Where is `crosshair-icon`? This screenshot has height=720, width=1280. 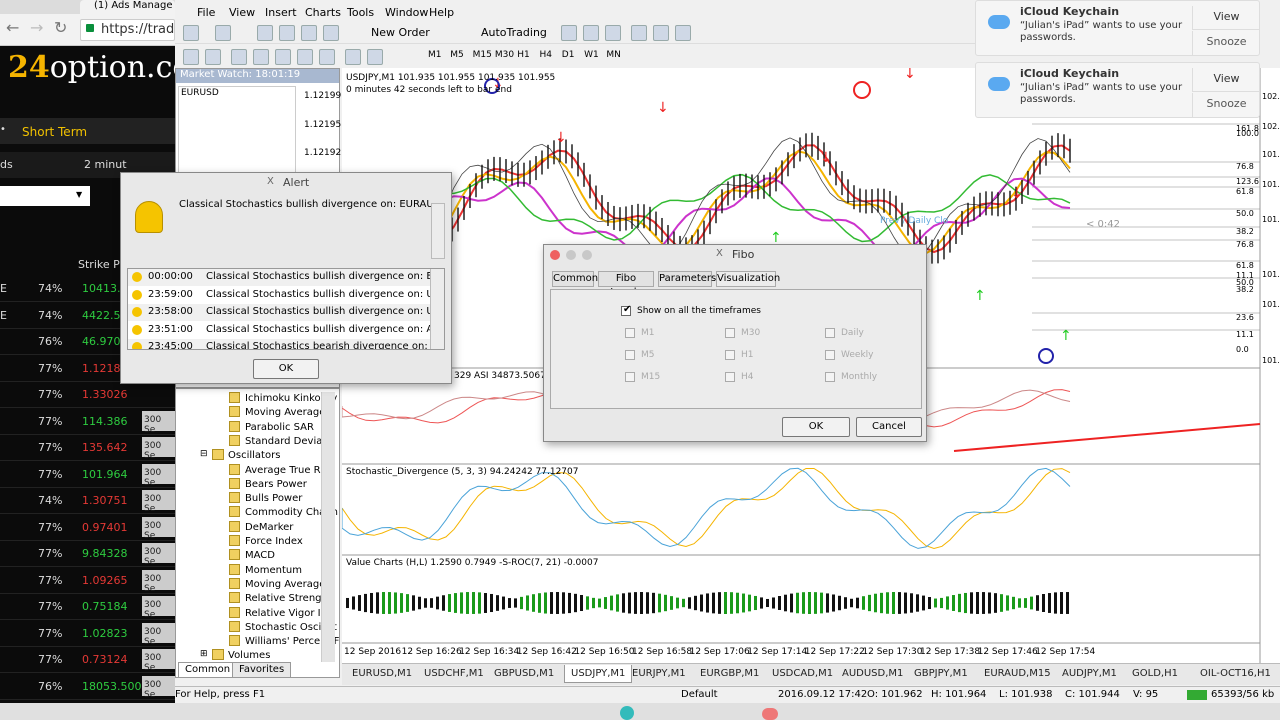
crosshair-icon is located at coordinates (213, 57).